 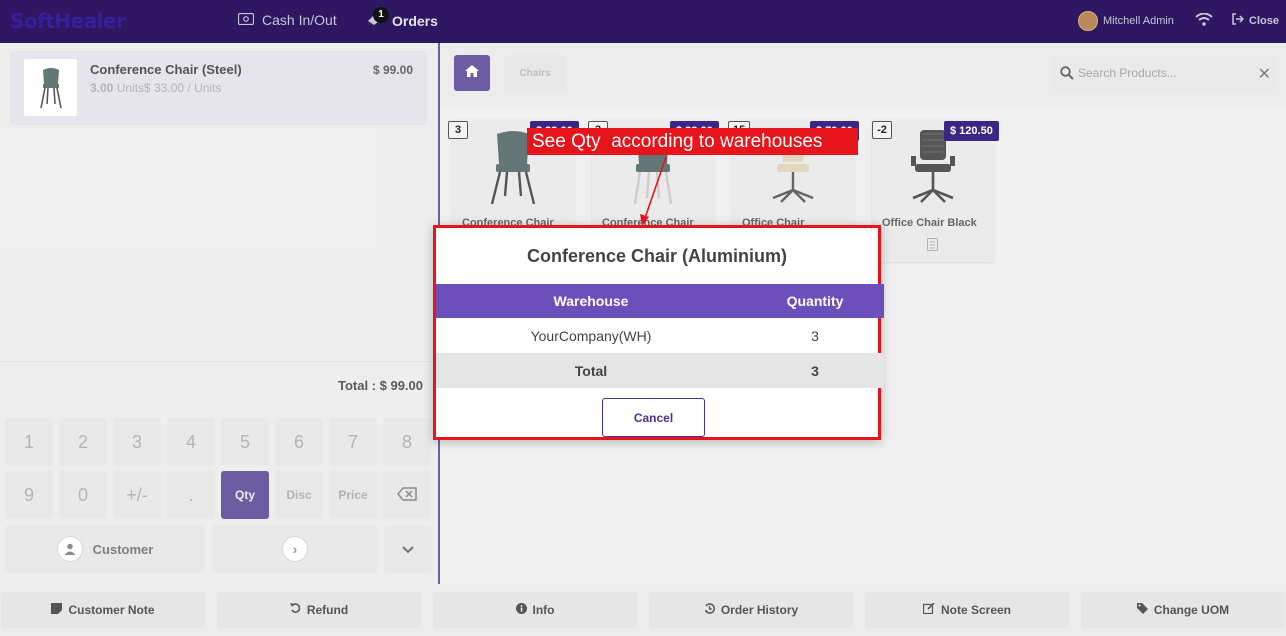 What do you see at coordinates (653, 191) in the screenshot?
I see `annotation-arrow` at bounding box center [653, 191].